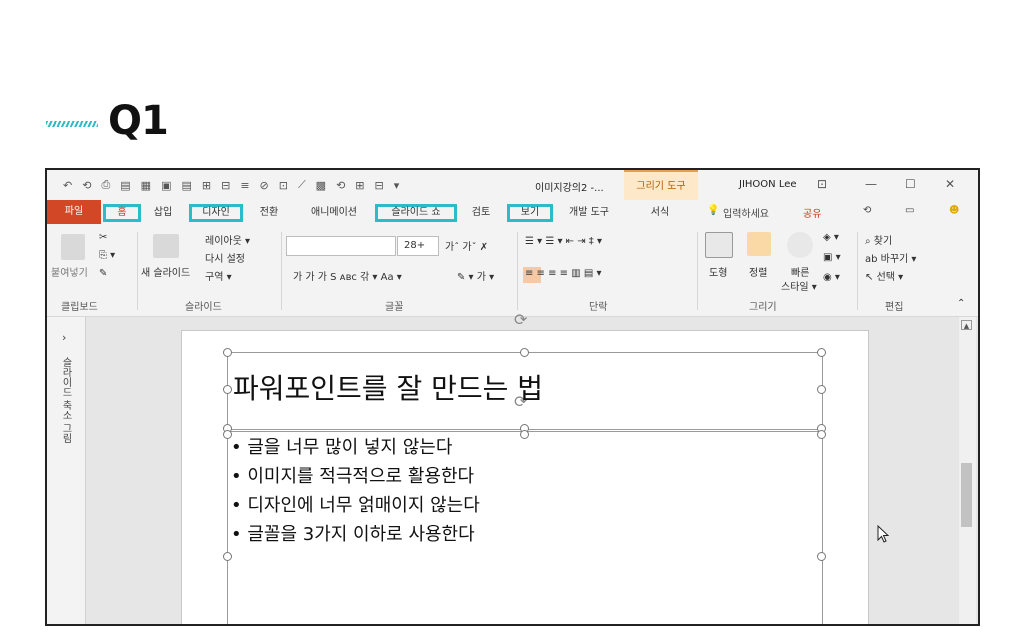 Image resolution: width=1024 pixels, height=640 pixels. I want to click on paste-button: 붙여넣기, so click(69, 271).